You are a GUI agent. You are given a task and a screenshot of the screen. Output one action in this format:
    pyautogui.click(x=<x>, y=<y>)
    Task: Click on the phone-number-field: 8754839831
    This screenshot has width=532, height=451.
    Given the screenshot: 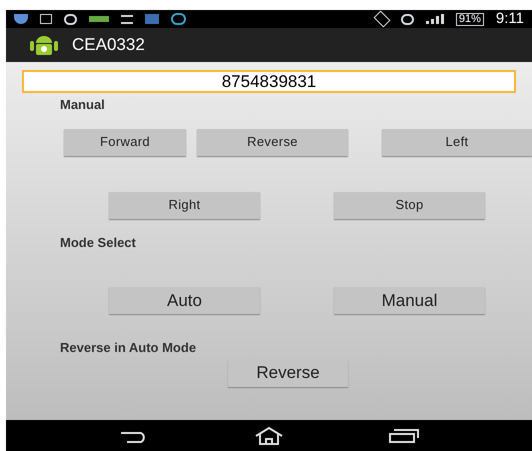 What is the action you would take?
    pyautogui.click(x=269, y=81)
    